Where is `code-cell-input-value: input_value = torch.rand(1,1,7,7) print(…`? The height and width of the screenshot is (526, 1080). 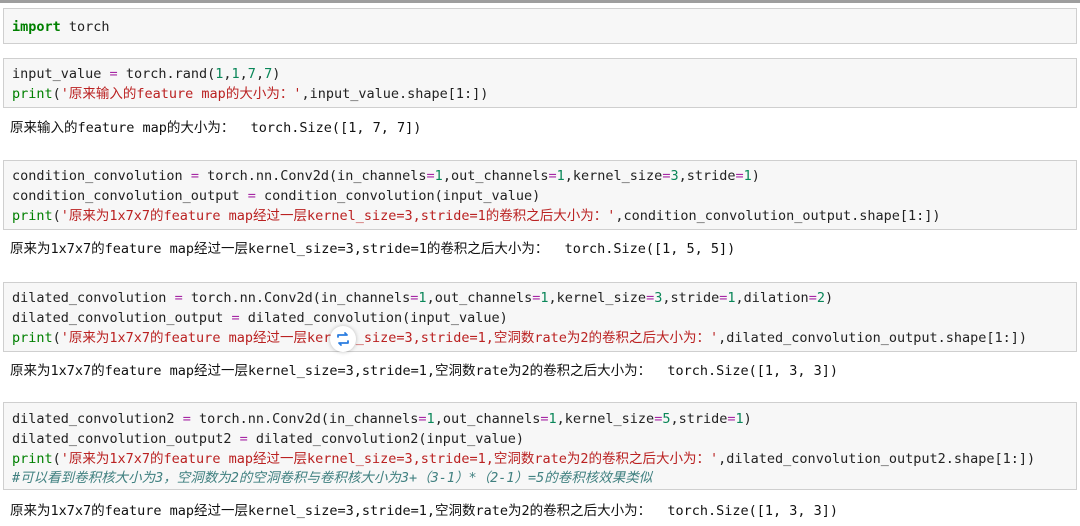 code-cell-input-value: input_value = torch.rand(1,1,7,7) print(… is located at coordinates (540, 83).